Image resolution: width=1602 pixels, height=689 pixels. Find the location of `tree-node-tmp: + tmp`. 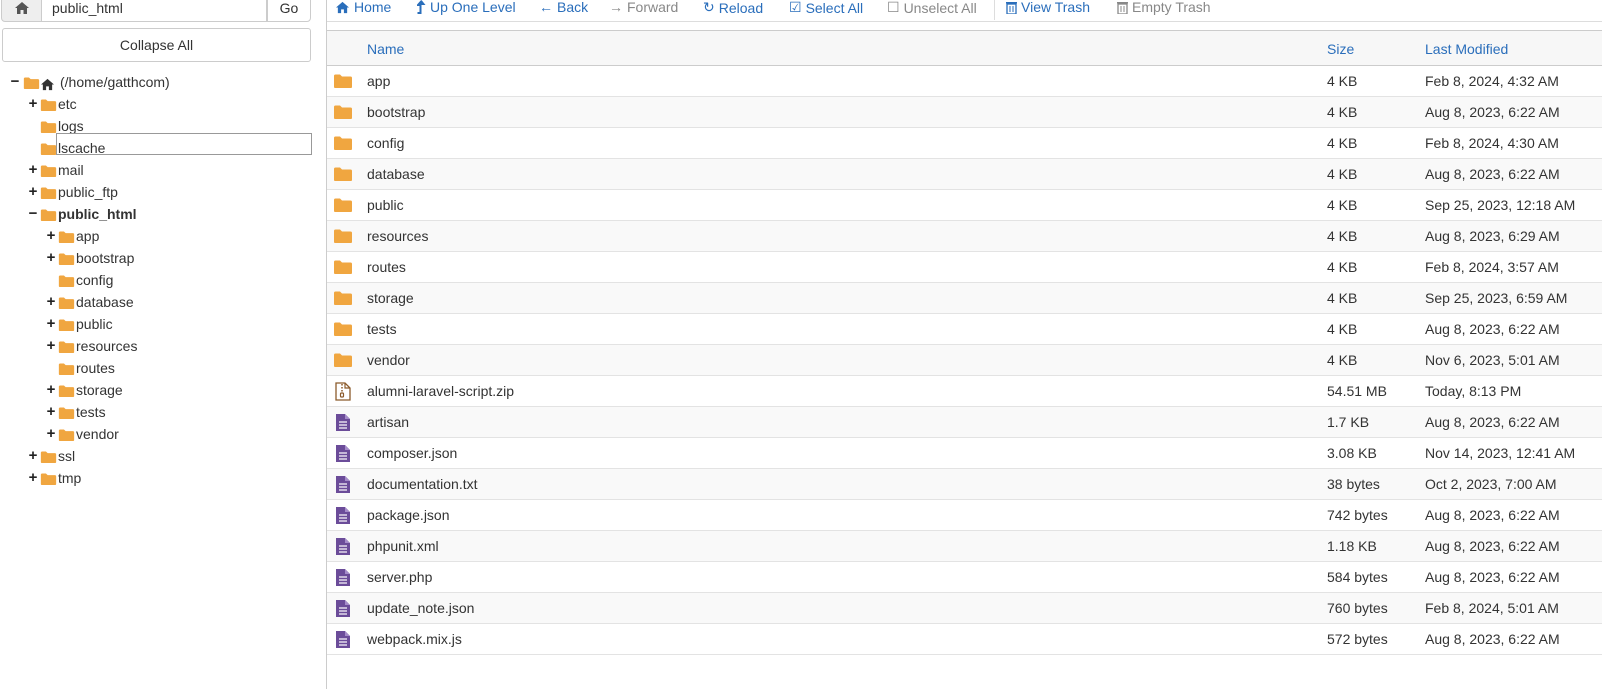

tree-node-tmp: + tmp is located at coordinates (156, 478).